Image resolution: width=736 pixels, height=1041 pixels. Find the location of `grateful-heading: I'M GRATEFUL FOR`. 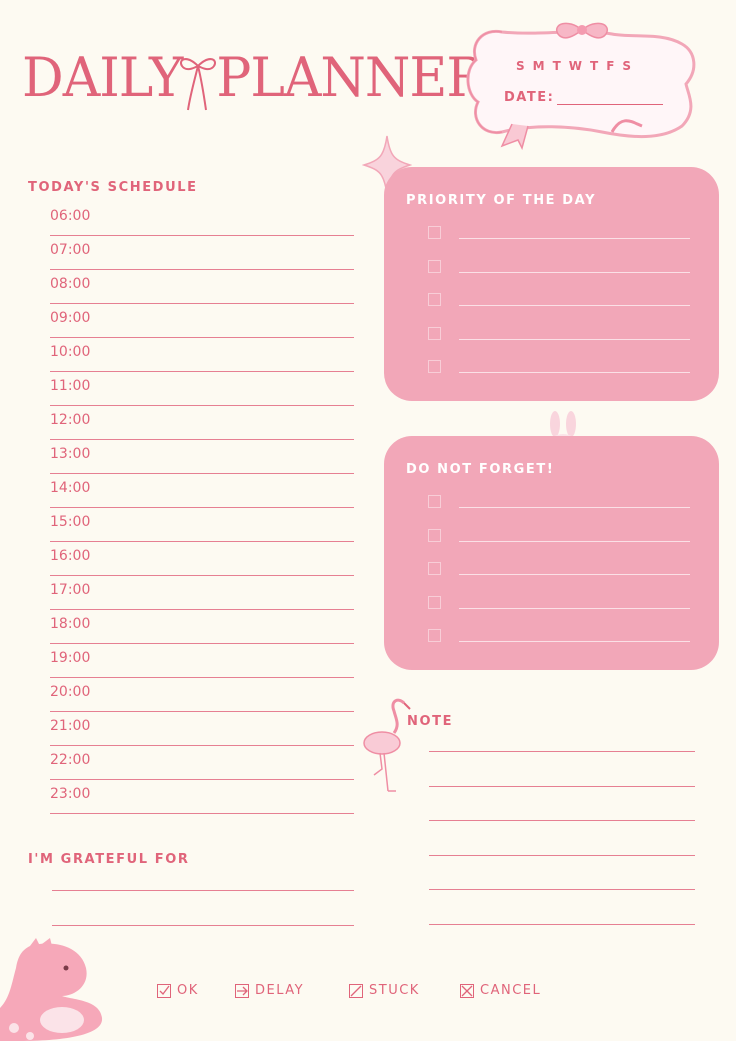

grateful-heading: I'M GRATEFUL FOR is located at coordinates (109, 859).